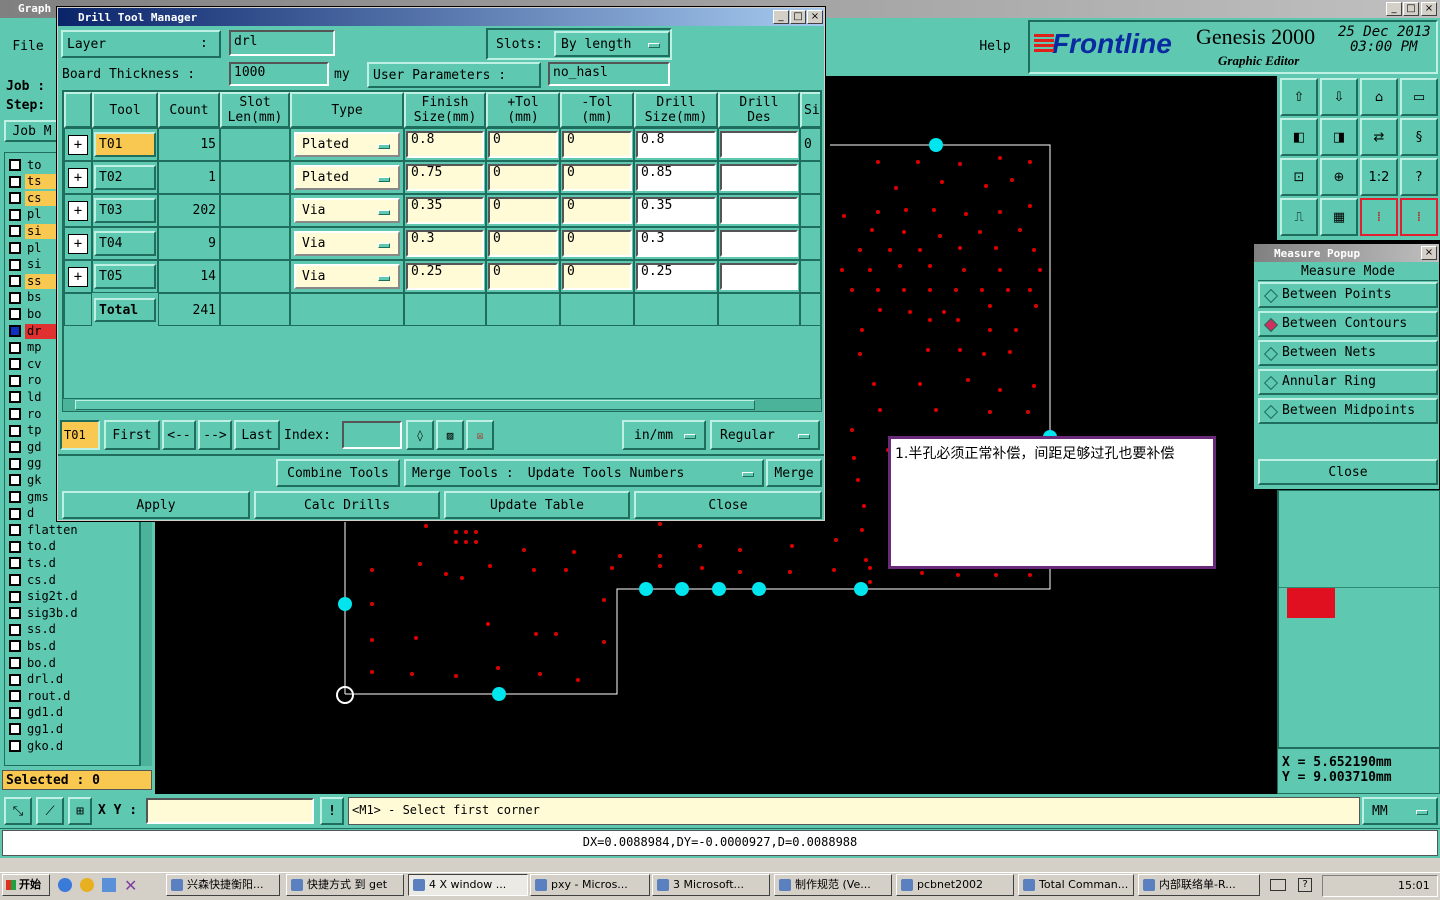 This screenshot has width=1440, height=900. What do you see at coordinates (50, 811) in the screenshot?
I see `zoom-scale-icon: ⟋` at bounding box center [50, 811].